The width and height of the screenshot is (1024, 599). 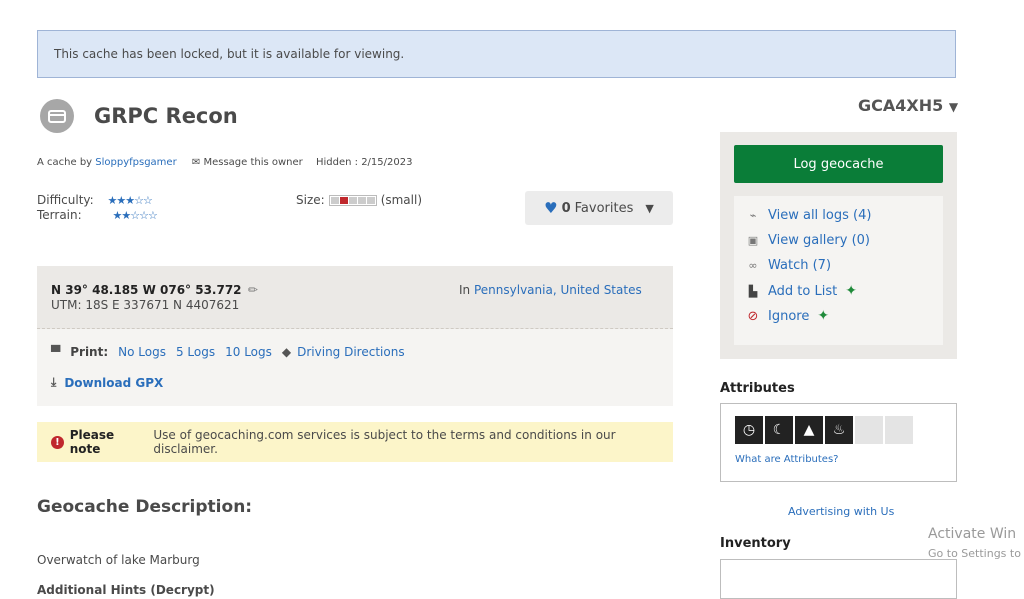 What do you see at coordinates (113, 383) in the screenshot?
I see `download-gpx-link: Download GPX` at bounding box center [113, 383].